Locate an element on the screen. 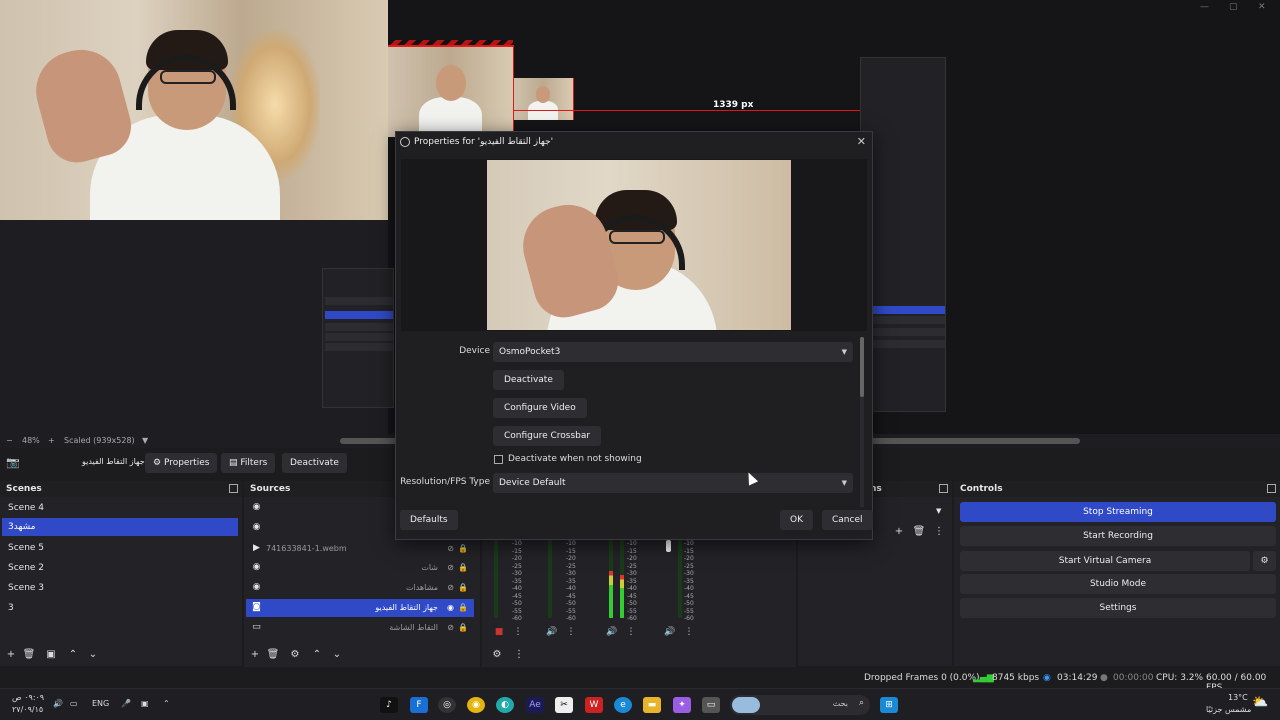  deactivate-button: Deactivate is located at coordinates (528, 380).